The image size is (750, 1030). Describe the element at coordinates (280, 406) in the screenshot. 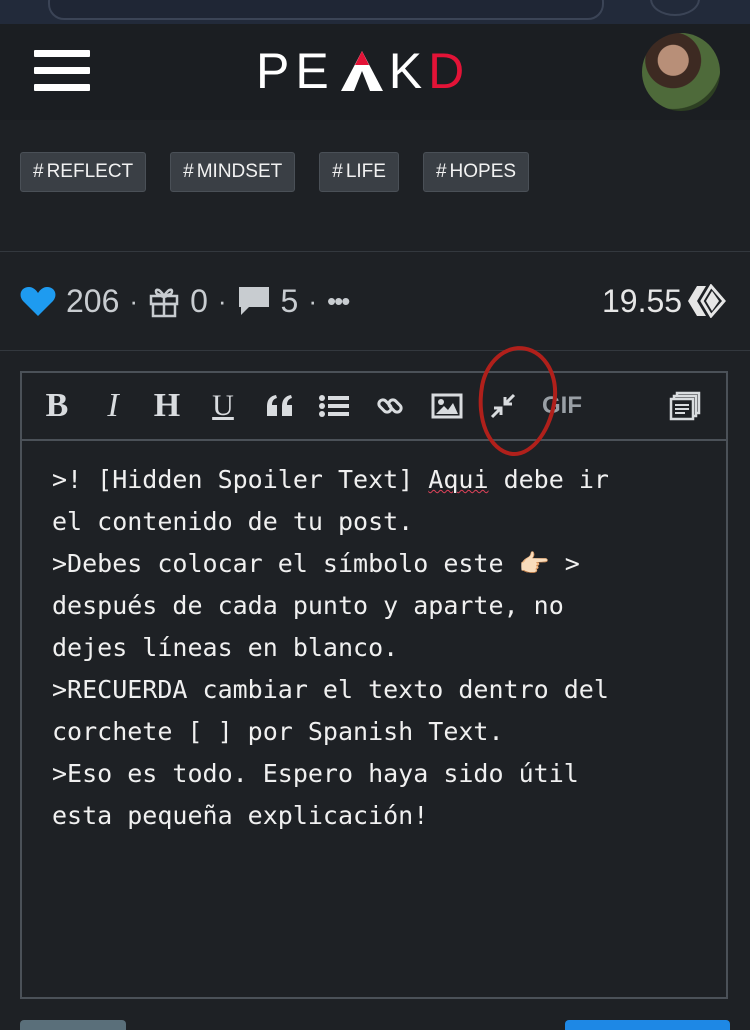

I see `quote-icon` at that location.